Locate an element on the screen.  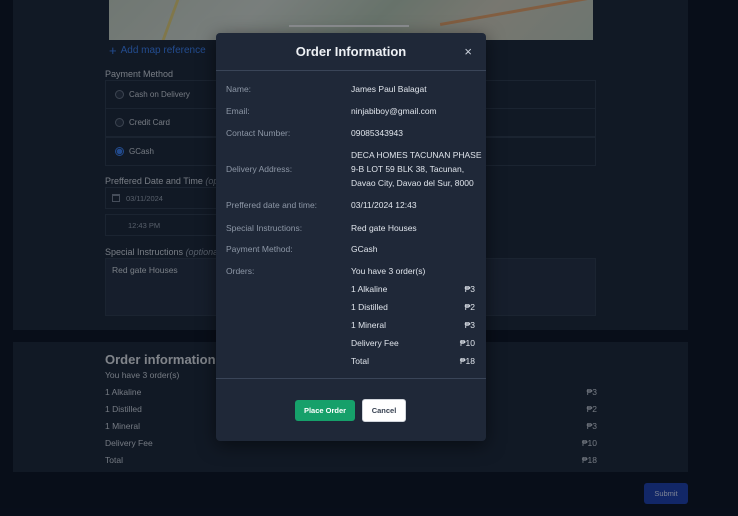
payment-method-label: Payment Method: is located at coordinates (259, 249).